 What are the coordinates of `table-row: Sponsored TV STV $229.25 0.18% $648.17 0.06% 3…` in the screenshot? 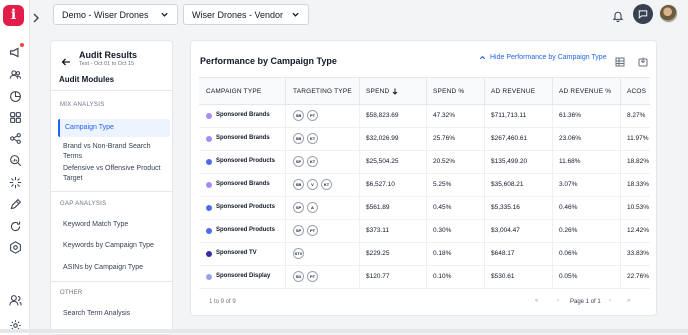 It's located at (424, 254).